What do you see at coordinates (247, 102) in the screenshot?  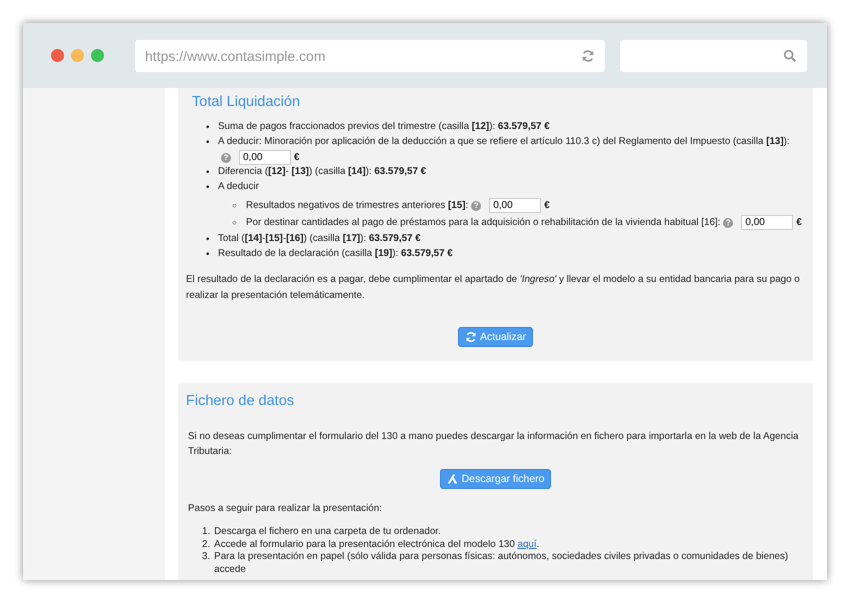 I see `section-title: Total Liquidación` at bounding box center [247, 102].